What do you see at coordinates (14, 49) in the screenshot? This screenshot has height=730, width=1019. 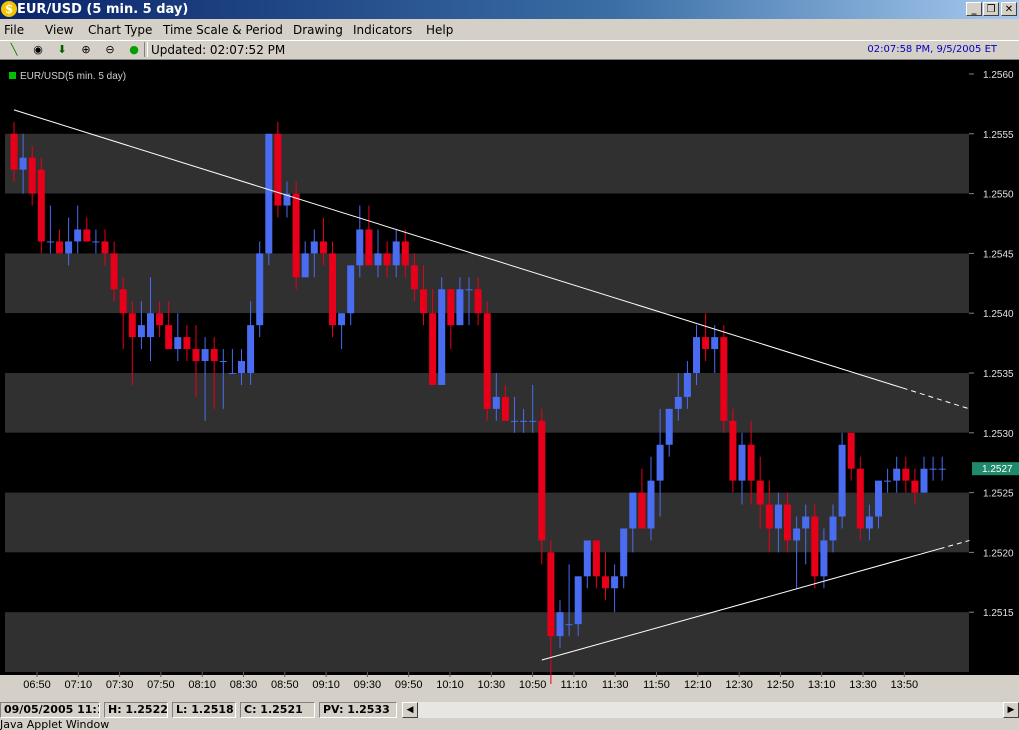 I see `trendline-tool-icon: ╲` at bounding box center [14, 49].